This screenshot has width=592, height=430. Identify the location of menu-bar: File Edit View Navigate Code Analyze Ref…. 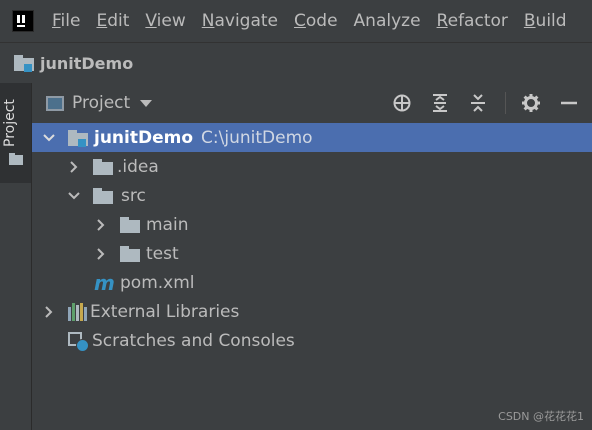
(296, 21).